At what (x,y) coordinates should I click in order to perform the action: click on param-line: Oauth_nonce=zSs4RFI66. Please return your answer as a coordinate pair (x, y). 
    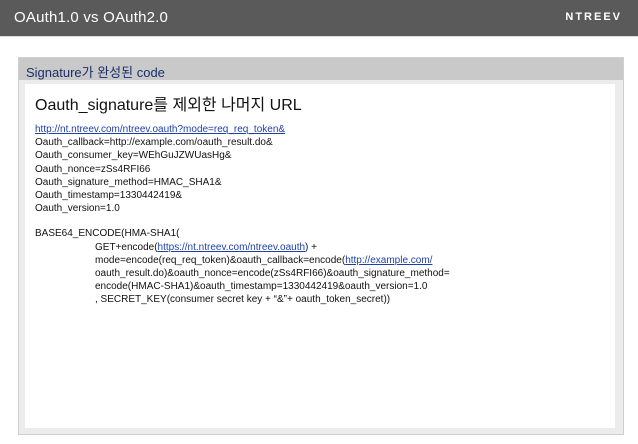
    Looking at the image, I should click on (93, 169).